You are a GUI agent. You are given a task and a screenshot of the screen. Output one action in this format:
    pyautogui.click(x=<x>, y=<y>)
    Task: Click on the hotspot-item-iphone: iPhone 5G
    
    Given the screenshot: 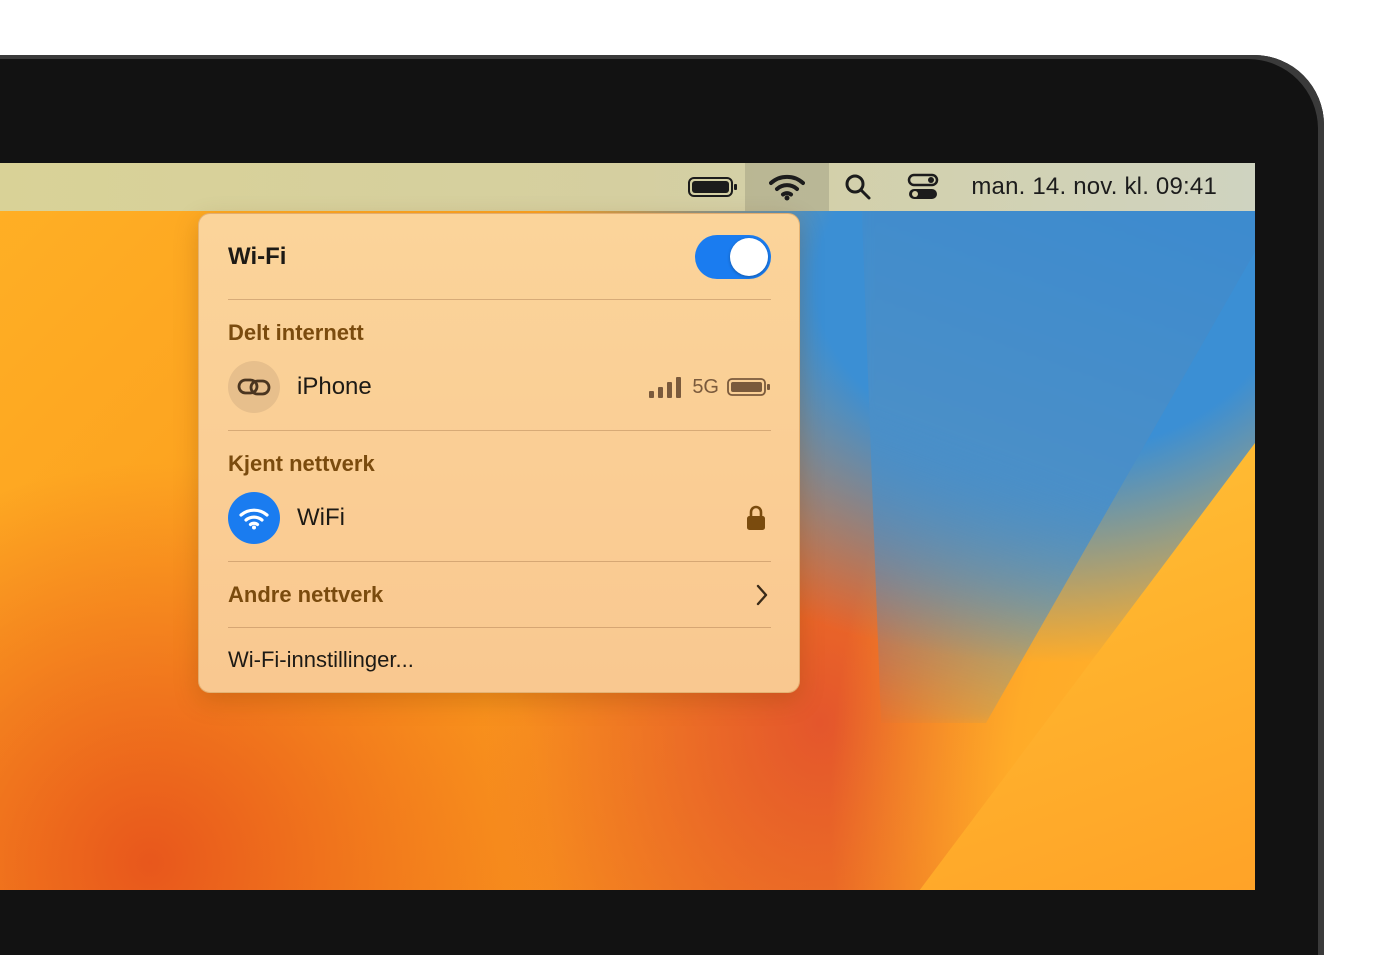 What is the action you would take?
    pyautogui.click(x=499, y=387)
    